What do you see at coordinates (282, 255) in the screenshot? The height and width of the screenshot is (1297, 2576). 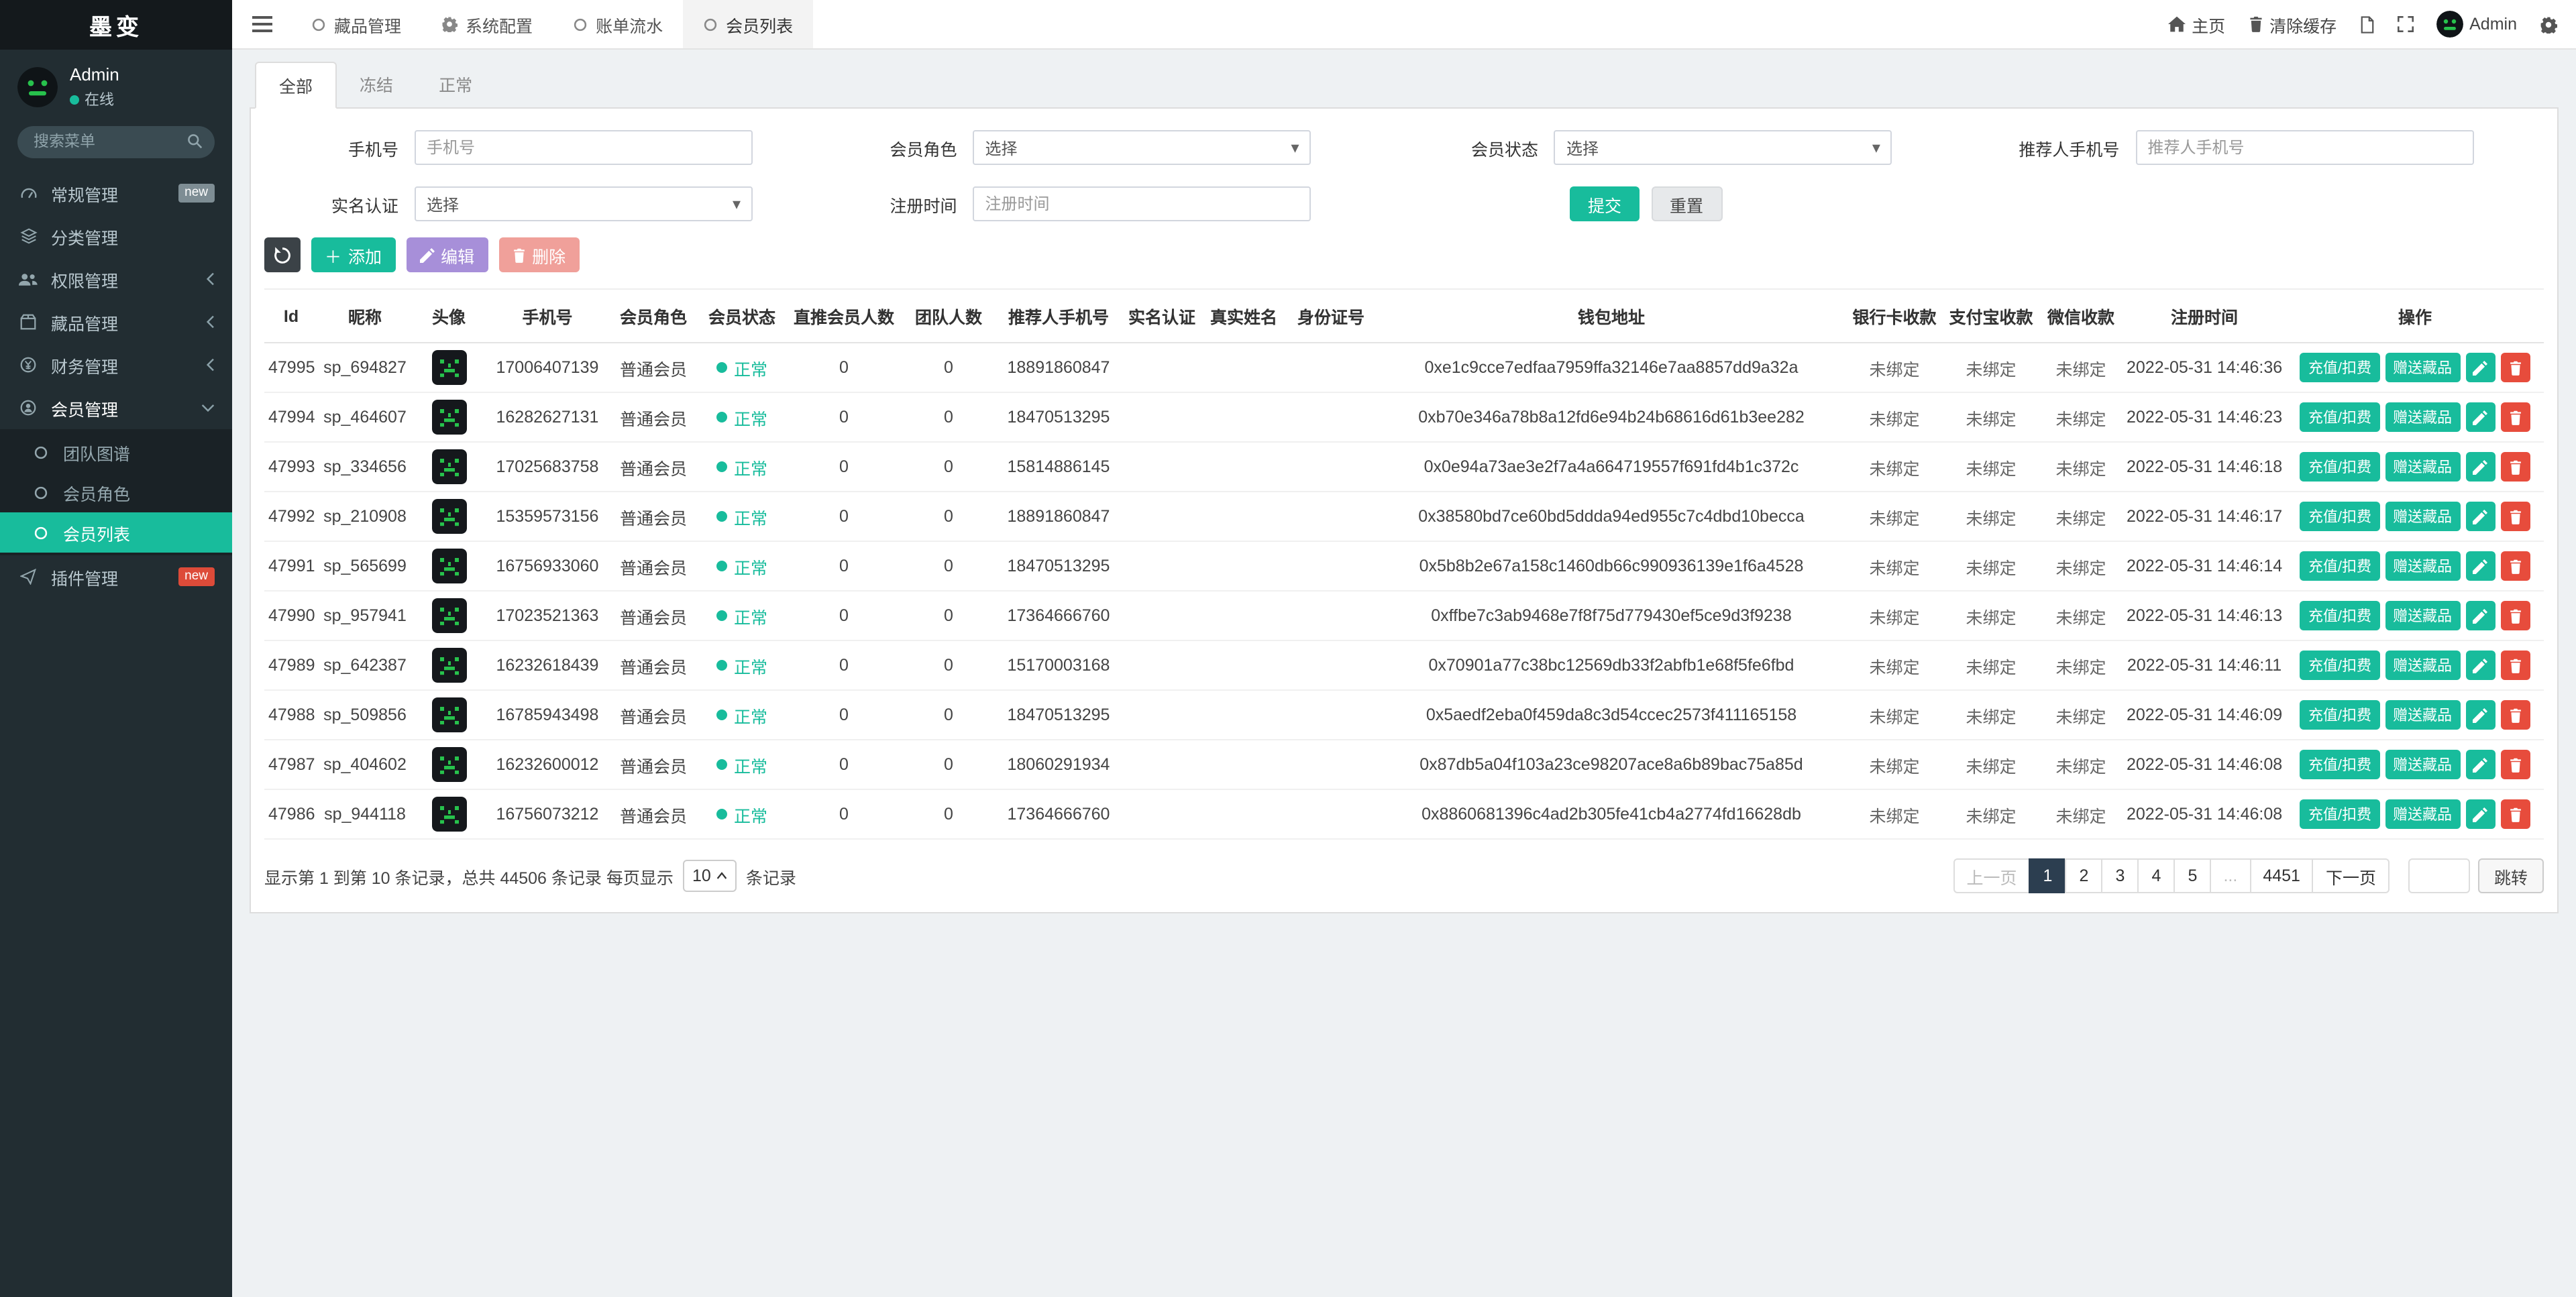 I see `refresh-button` at bounding box center [282, 255].